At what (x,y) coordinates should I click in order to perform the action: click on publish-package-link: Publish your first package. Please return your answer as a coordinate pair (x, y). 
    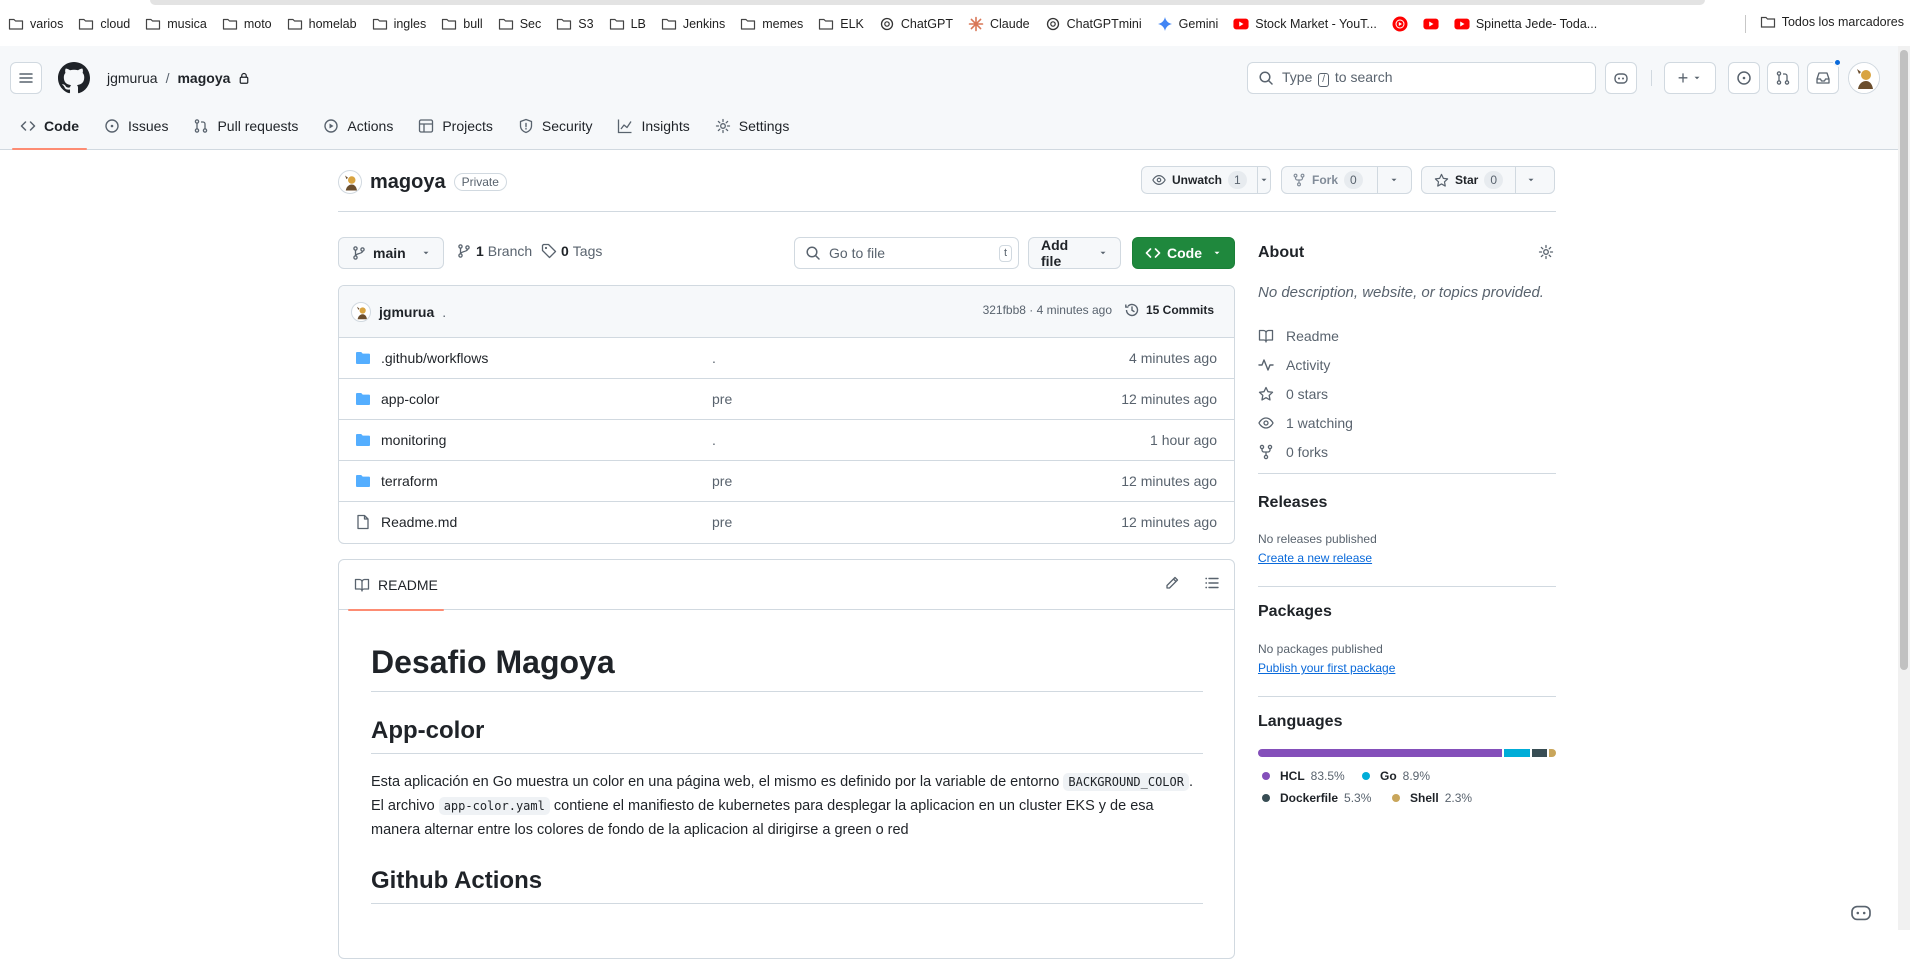
    Looking at the image, I should click on (1326, 668).